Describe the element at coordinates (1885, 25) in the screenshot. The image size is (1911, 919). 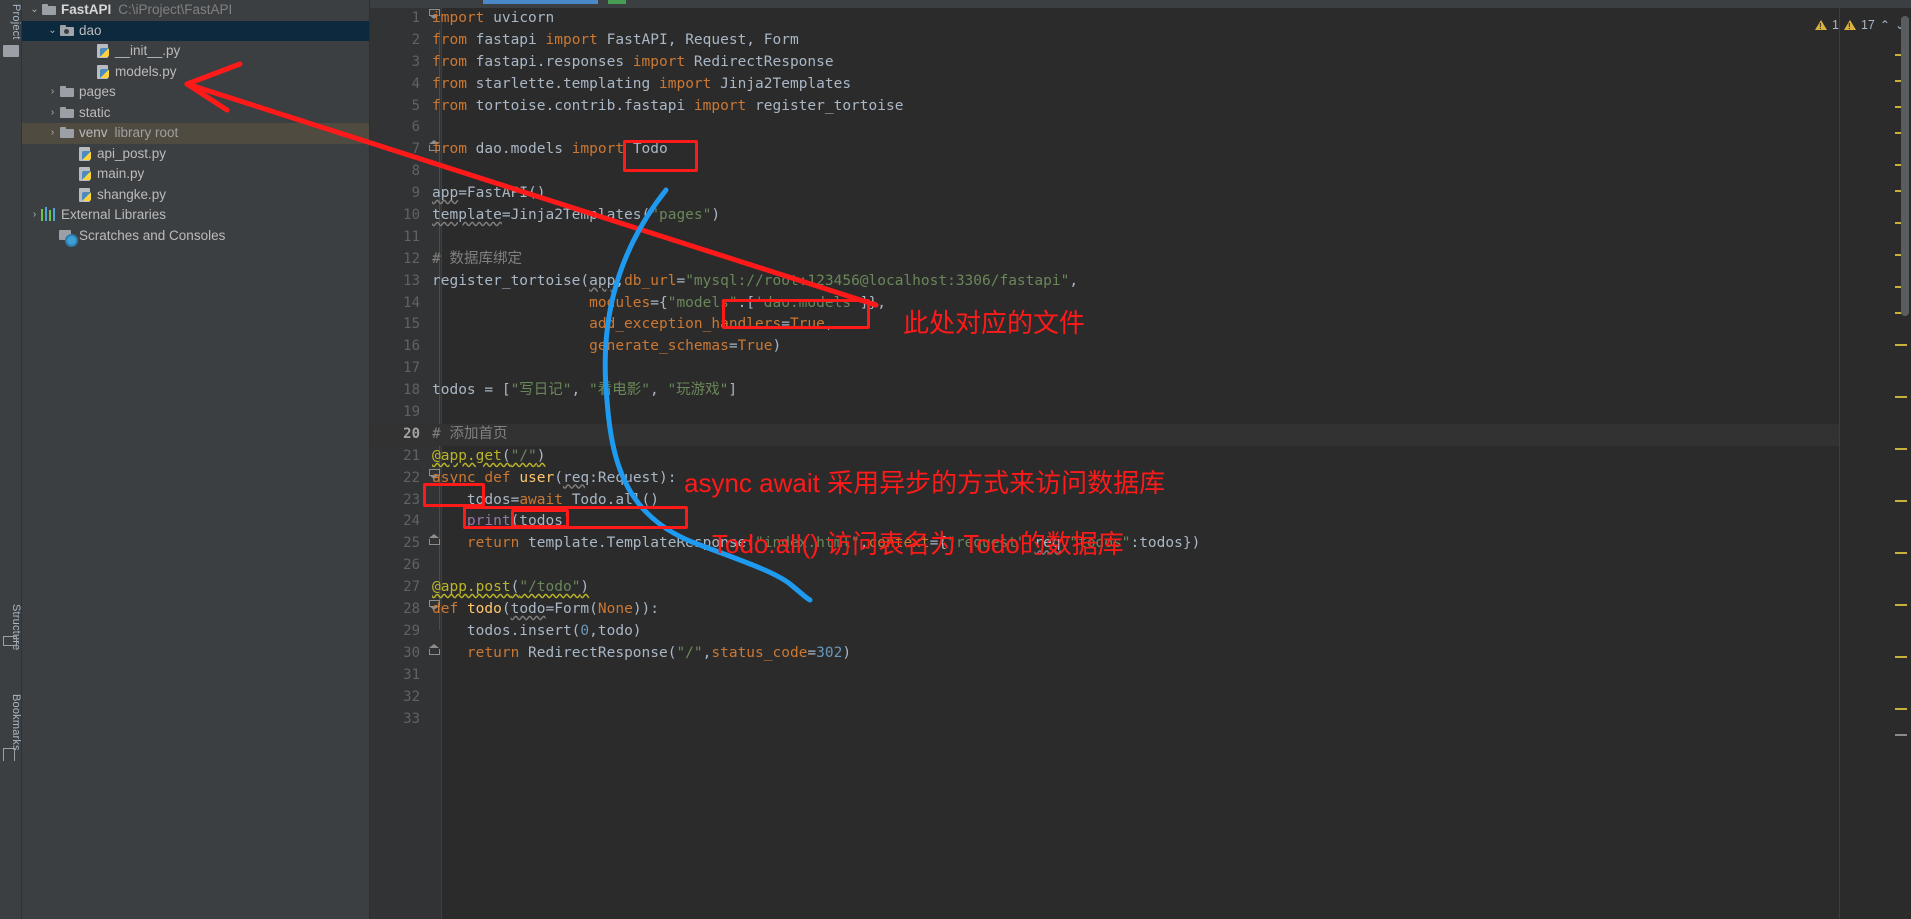
I see `prev-problem-chevron-up-icon: ⌃` at that location.